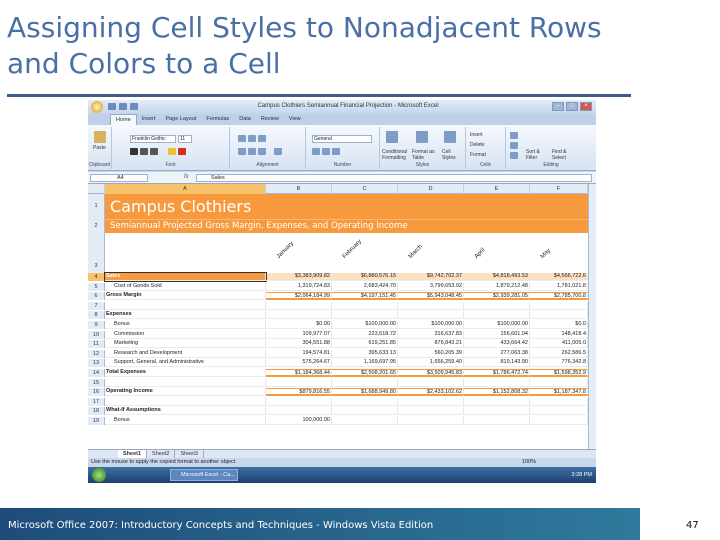  I want to click on value-cell: 262,586.5, so click(559, 353).